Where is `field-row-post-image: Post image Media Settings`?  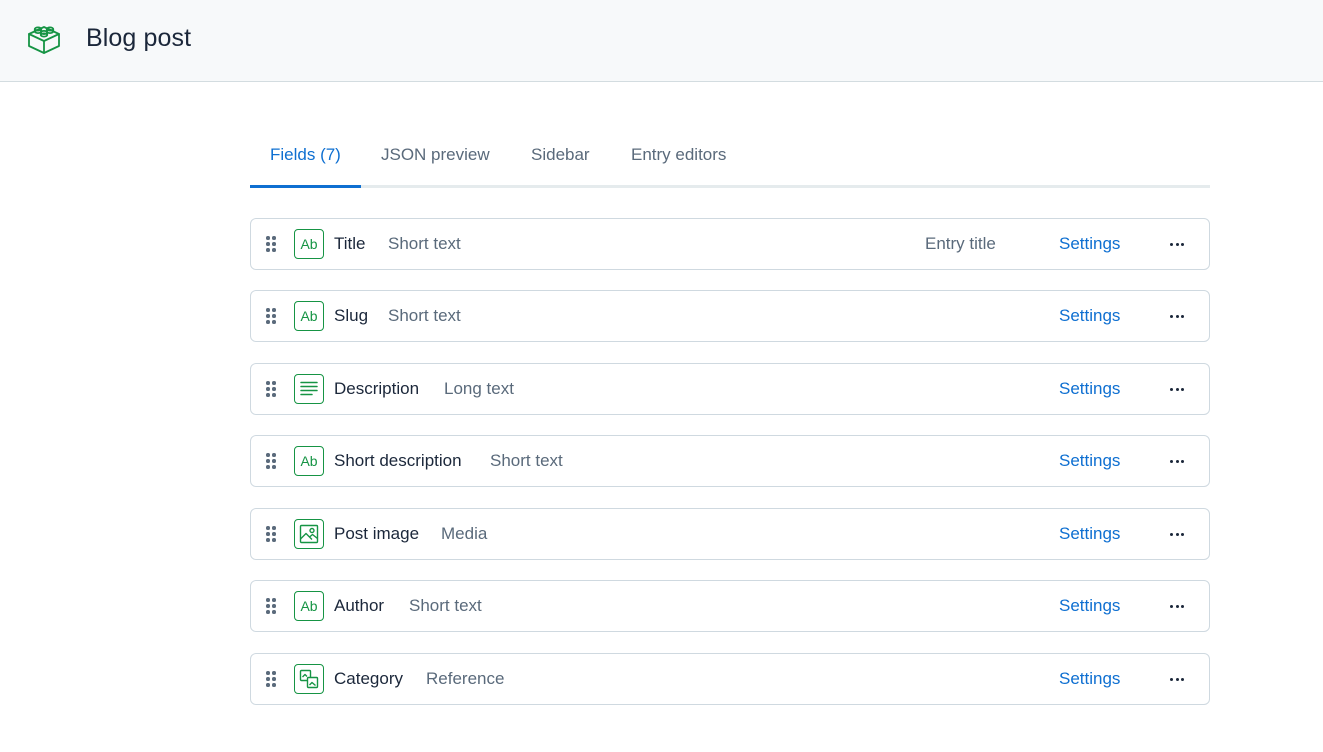 field-row-post-image: Post image Media Settings is located at coordinates (730, 534).